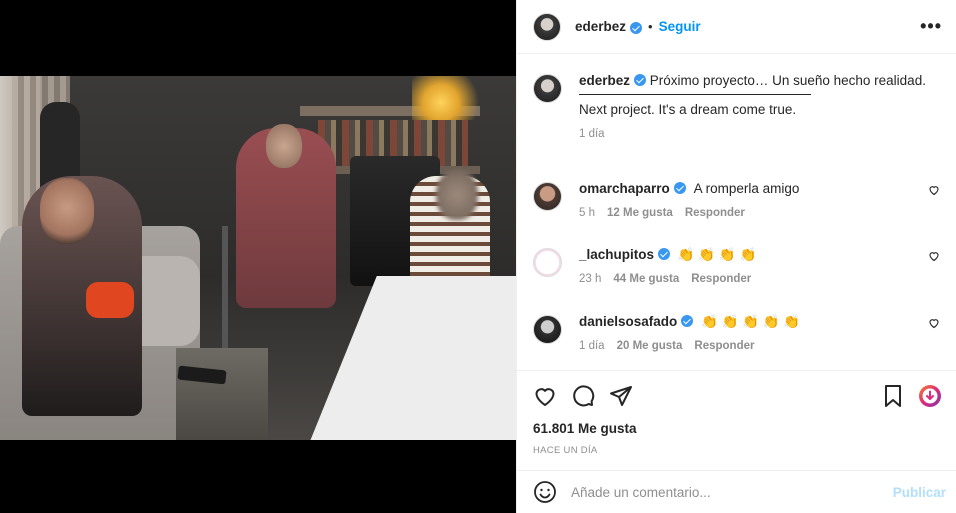 The width and height of the screenshot is (956, 513). What do you see at coordinates (448, 98) in the screenshot?
I see `photo-lamp` at bounding box center [448, 98].